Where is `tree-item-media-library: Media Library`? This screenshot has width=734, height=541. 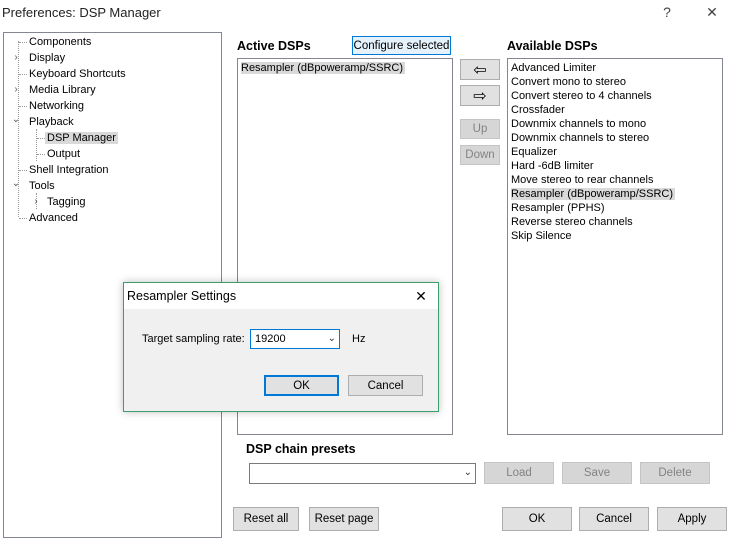
tree-item-media-library: Media Library is located at coordinates (62, 90).